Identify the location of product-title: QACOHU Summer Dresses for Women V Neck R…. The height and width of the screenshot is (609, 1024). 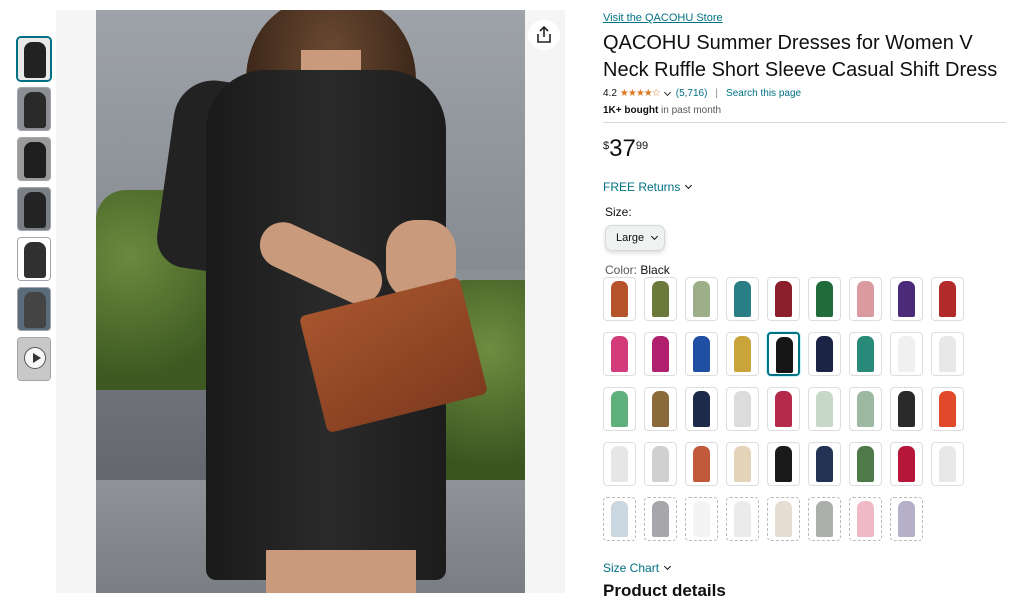
(800, 56).